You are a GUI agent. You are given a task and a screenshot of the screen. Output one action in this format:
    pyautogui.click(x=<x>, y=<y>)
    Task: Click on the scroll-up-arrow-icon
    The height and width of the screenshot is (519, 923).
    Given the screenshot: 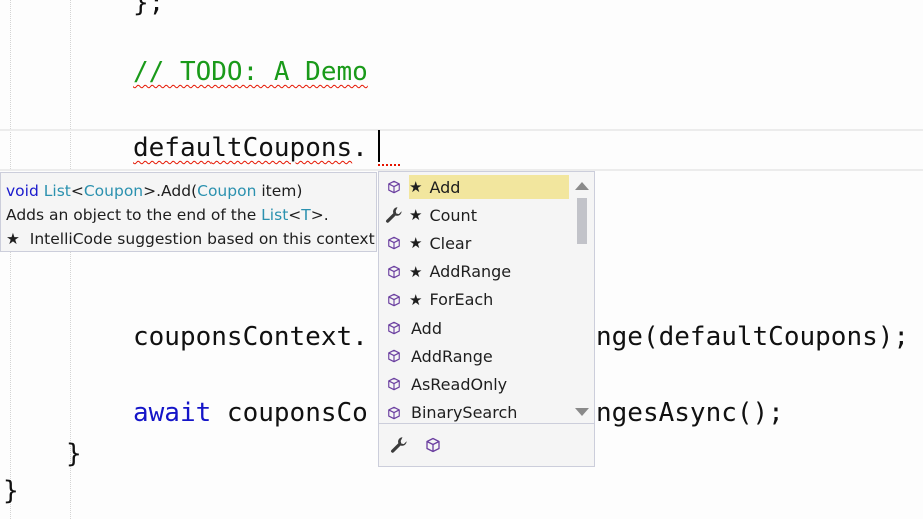 What is the action you would take?
    pyautogui.click(x=582, y=186)
    